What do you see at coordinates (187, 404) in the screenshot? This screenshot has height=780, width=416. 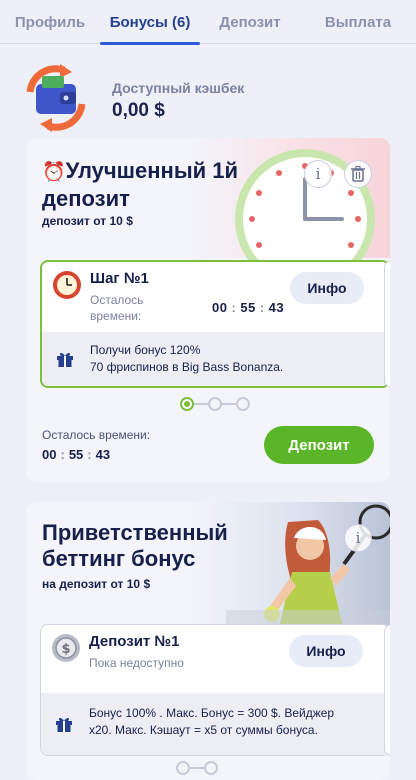 I see `pagination-dot-active` at bounding box center [187, 404].